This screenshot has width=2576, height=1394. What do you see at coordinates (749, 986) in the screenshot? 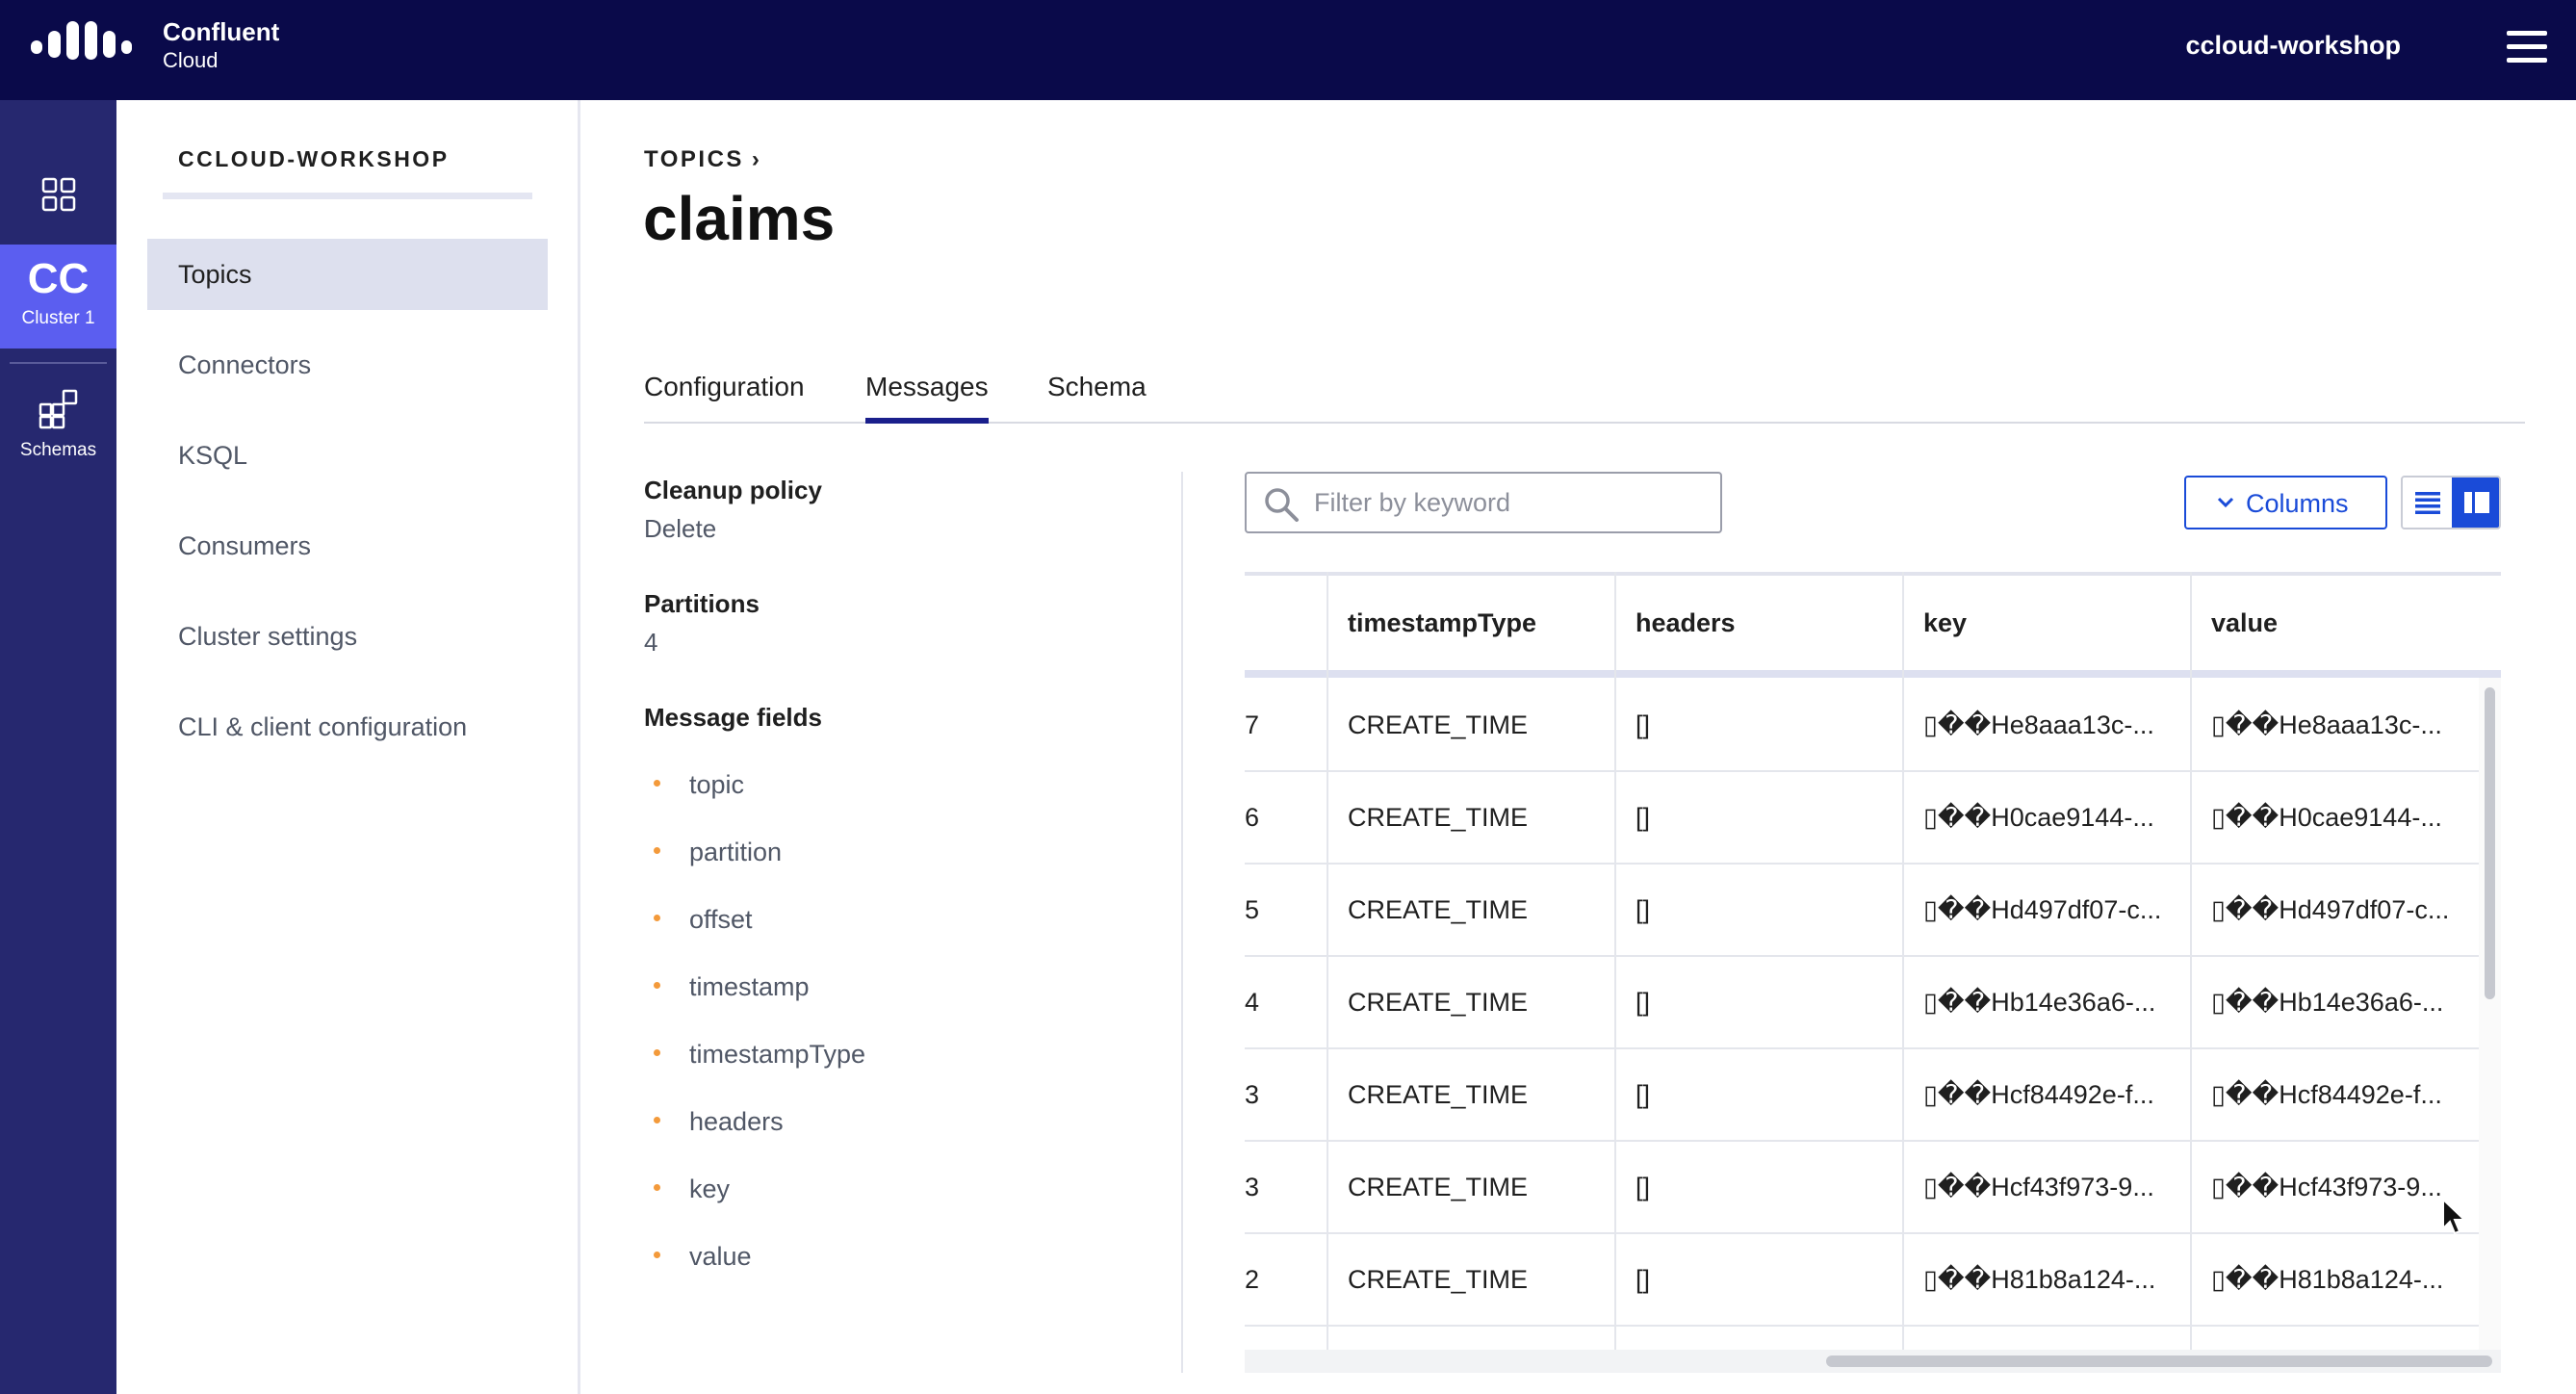
I see `field-name: timestamp` at bounding box center [749, 986].